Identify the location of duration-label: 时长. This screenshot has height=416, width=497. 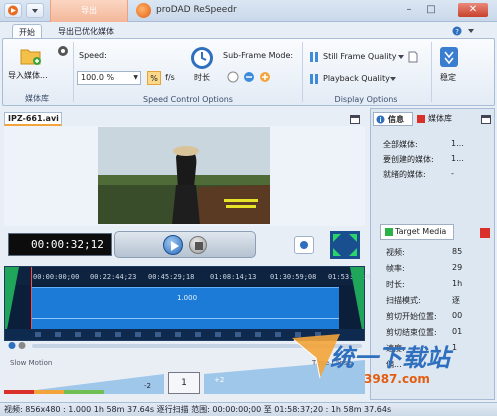
(202, 77).